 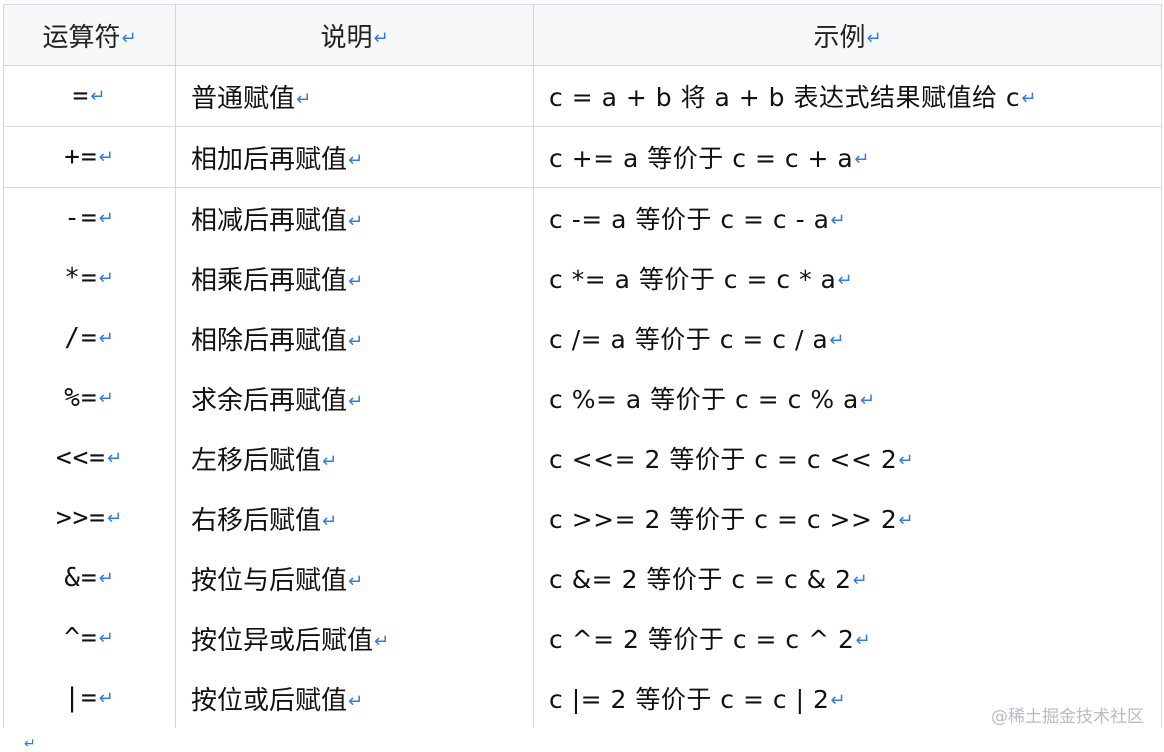 I want to click on table-header: 运算符↵ 说明↵ 示例↵, so click(x=582, y=35).